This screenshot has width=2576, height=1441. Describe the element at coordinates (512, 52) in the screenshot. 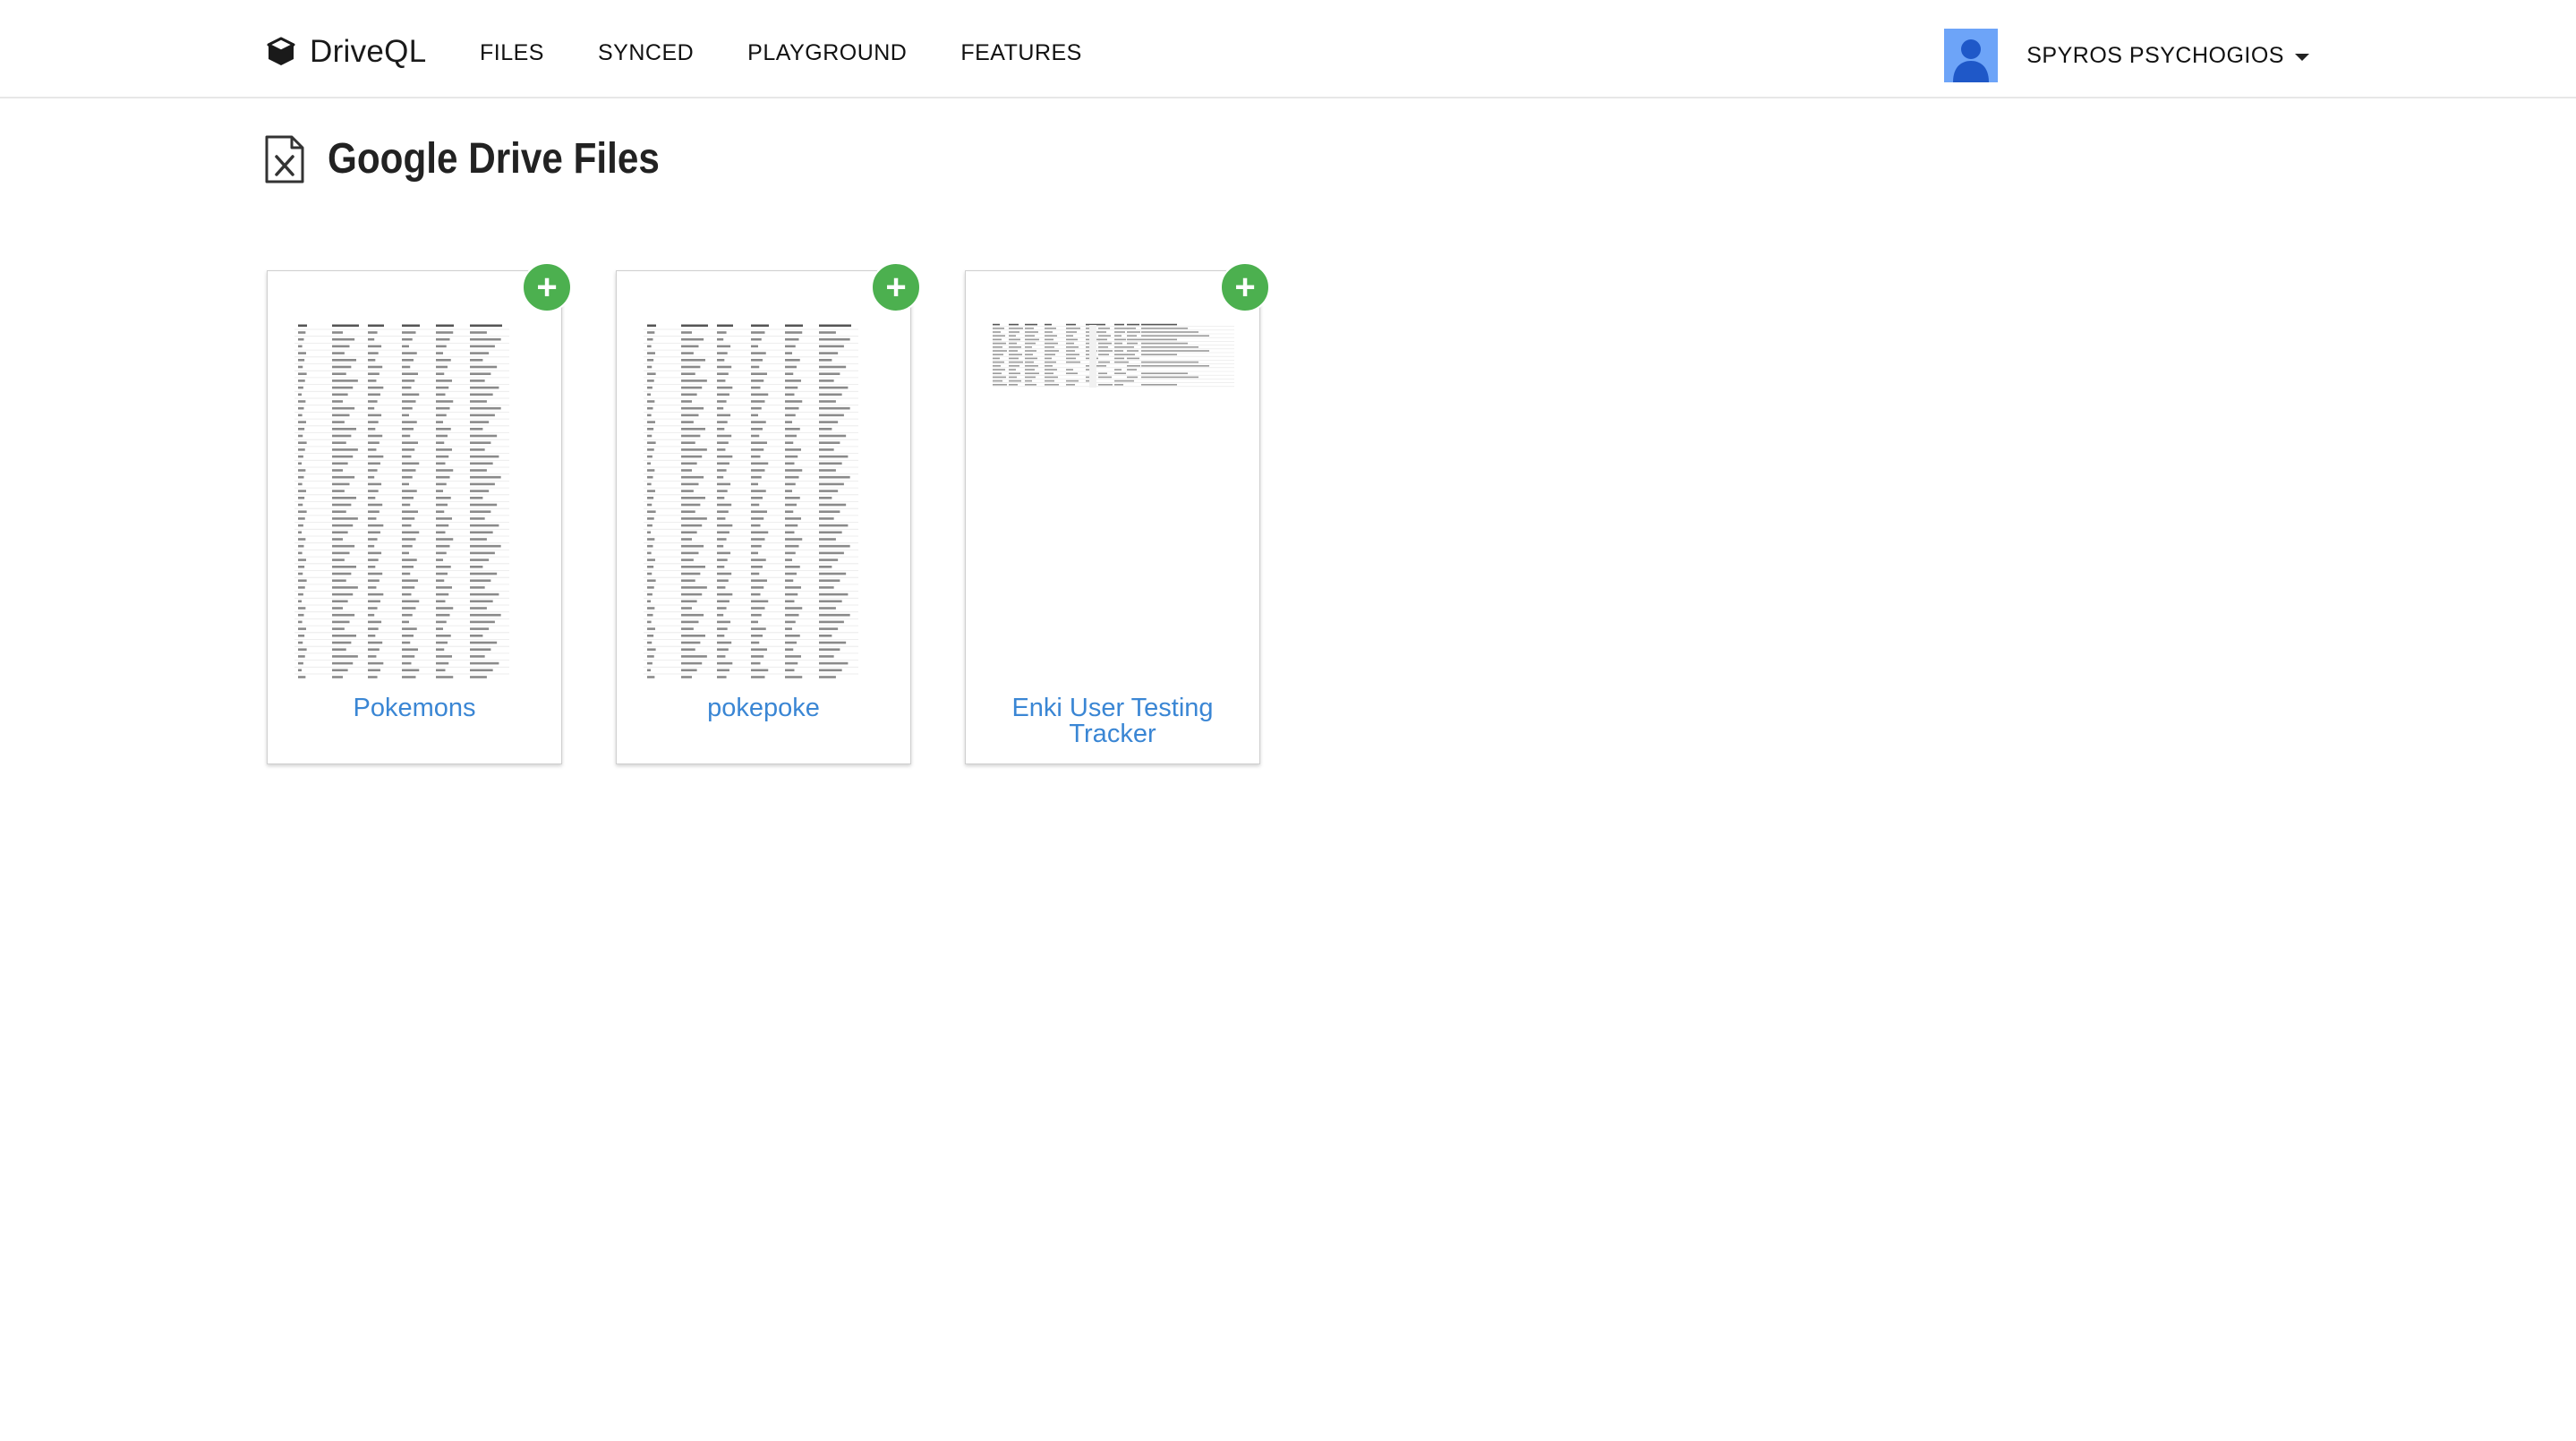

I see `nav-files: FILES` at that location.